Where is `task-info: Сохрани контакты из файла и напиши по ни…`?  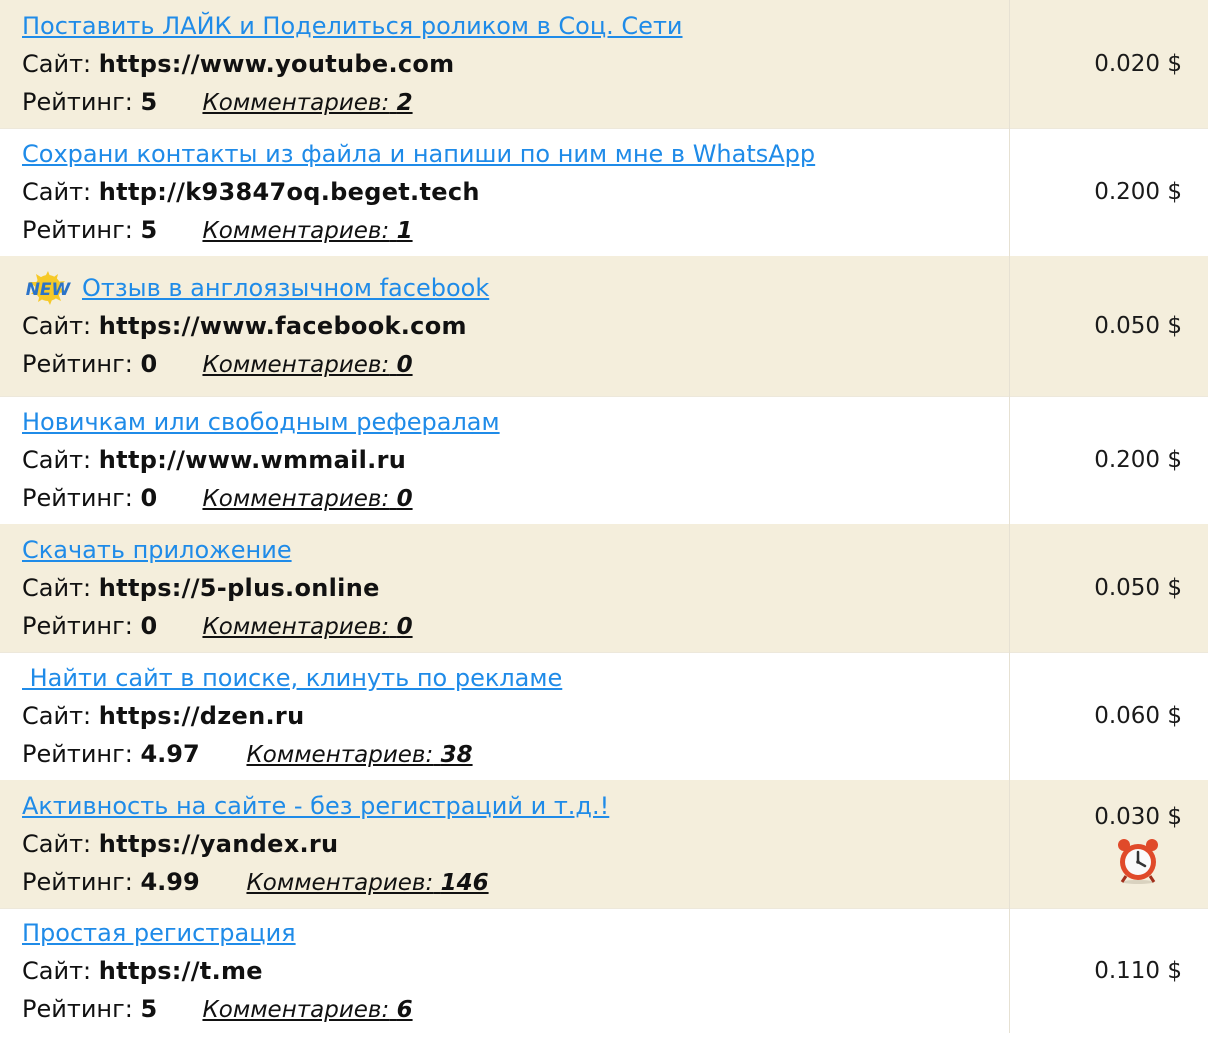 task-info: Сохрани контакты из файла и напиши по ни… is located at coordinates (505, 191).